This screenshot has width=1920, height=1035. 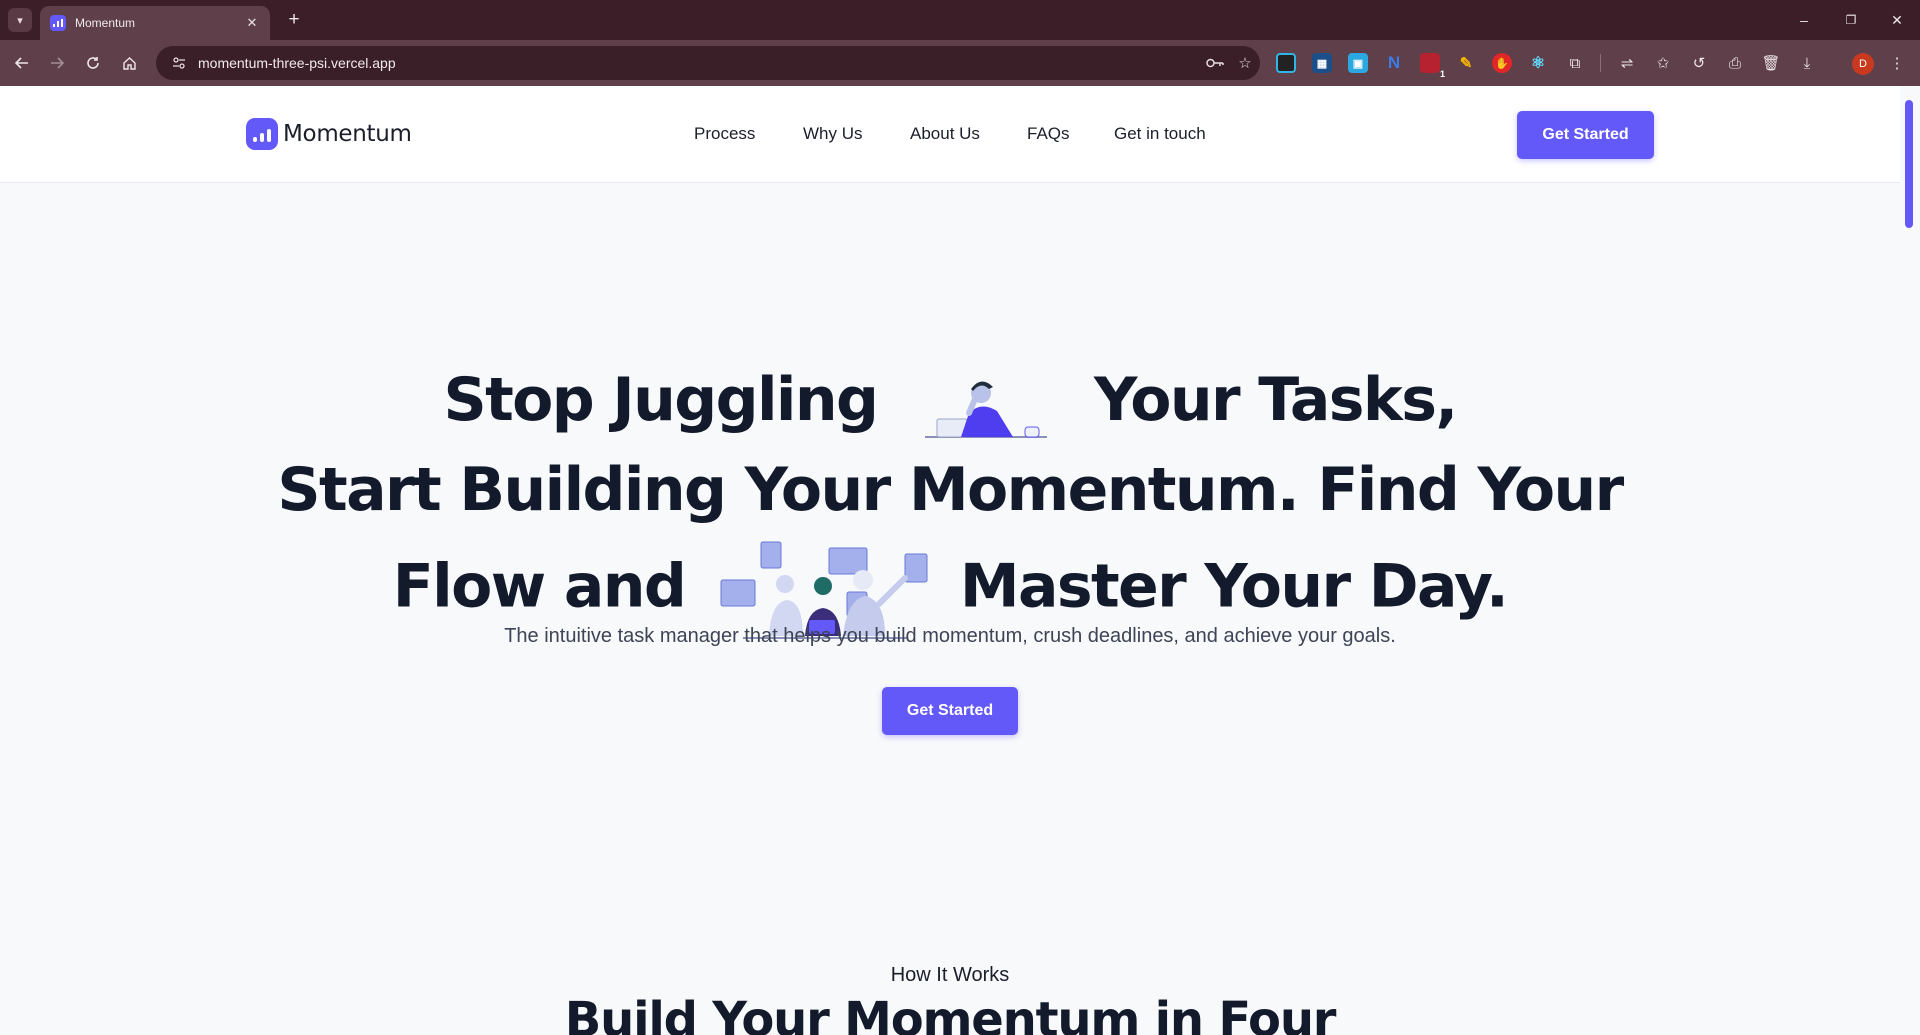 What do you see at coordinates (1466, 63) in the screenshot?
I see `extension-pen-icon: ✎` at bounding box center [1466, 63].